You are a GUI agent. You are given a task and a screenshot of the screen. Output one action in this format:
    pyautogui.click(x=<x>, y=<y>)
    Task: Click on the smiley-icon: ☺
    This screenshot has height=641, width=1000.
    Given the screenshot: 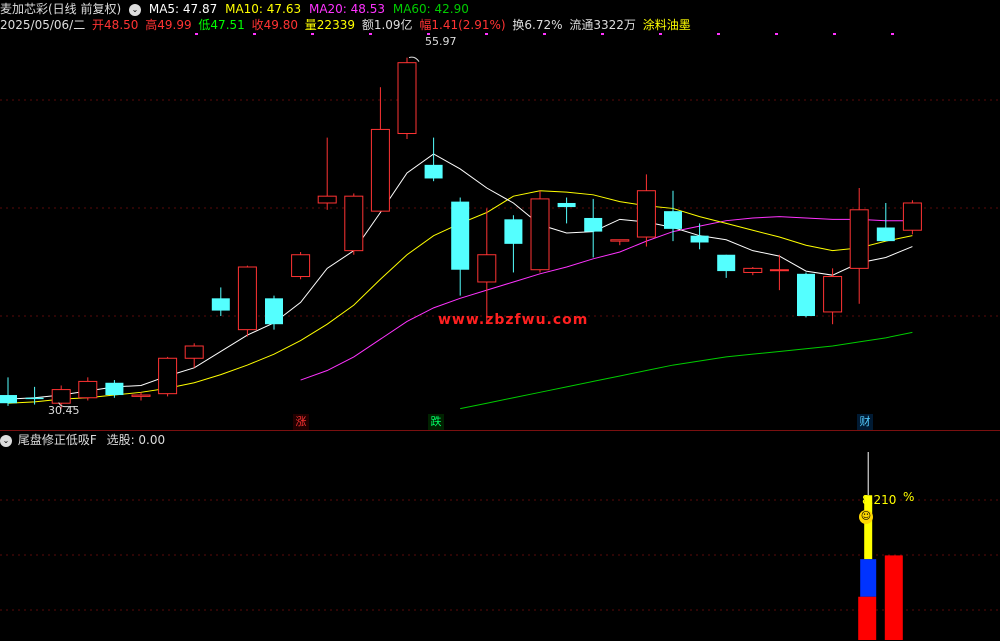 What is the action you would take?
    pyautogui.click(x=866, y=517)
    